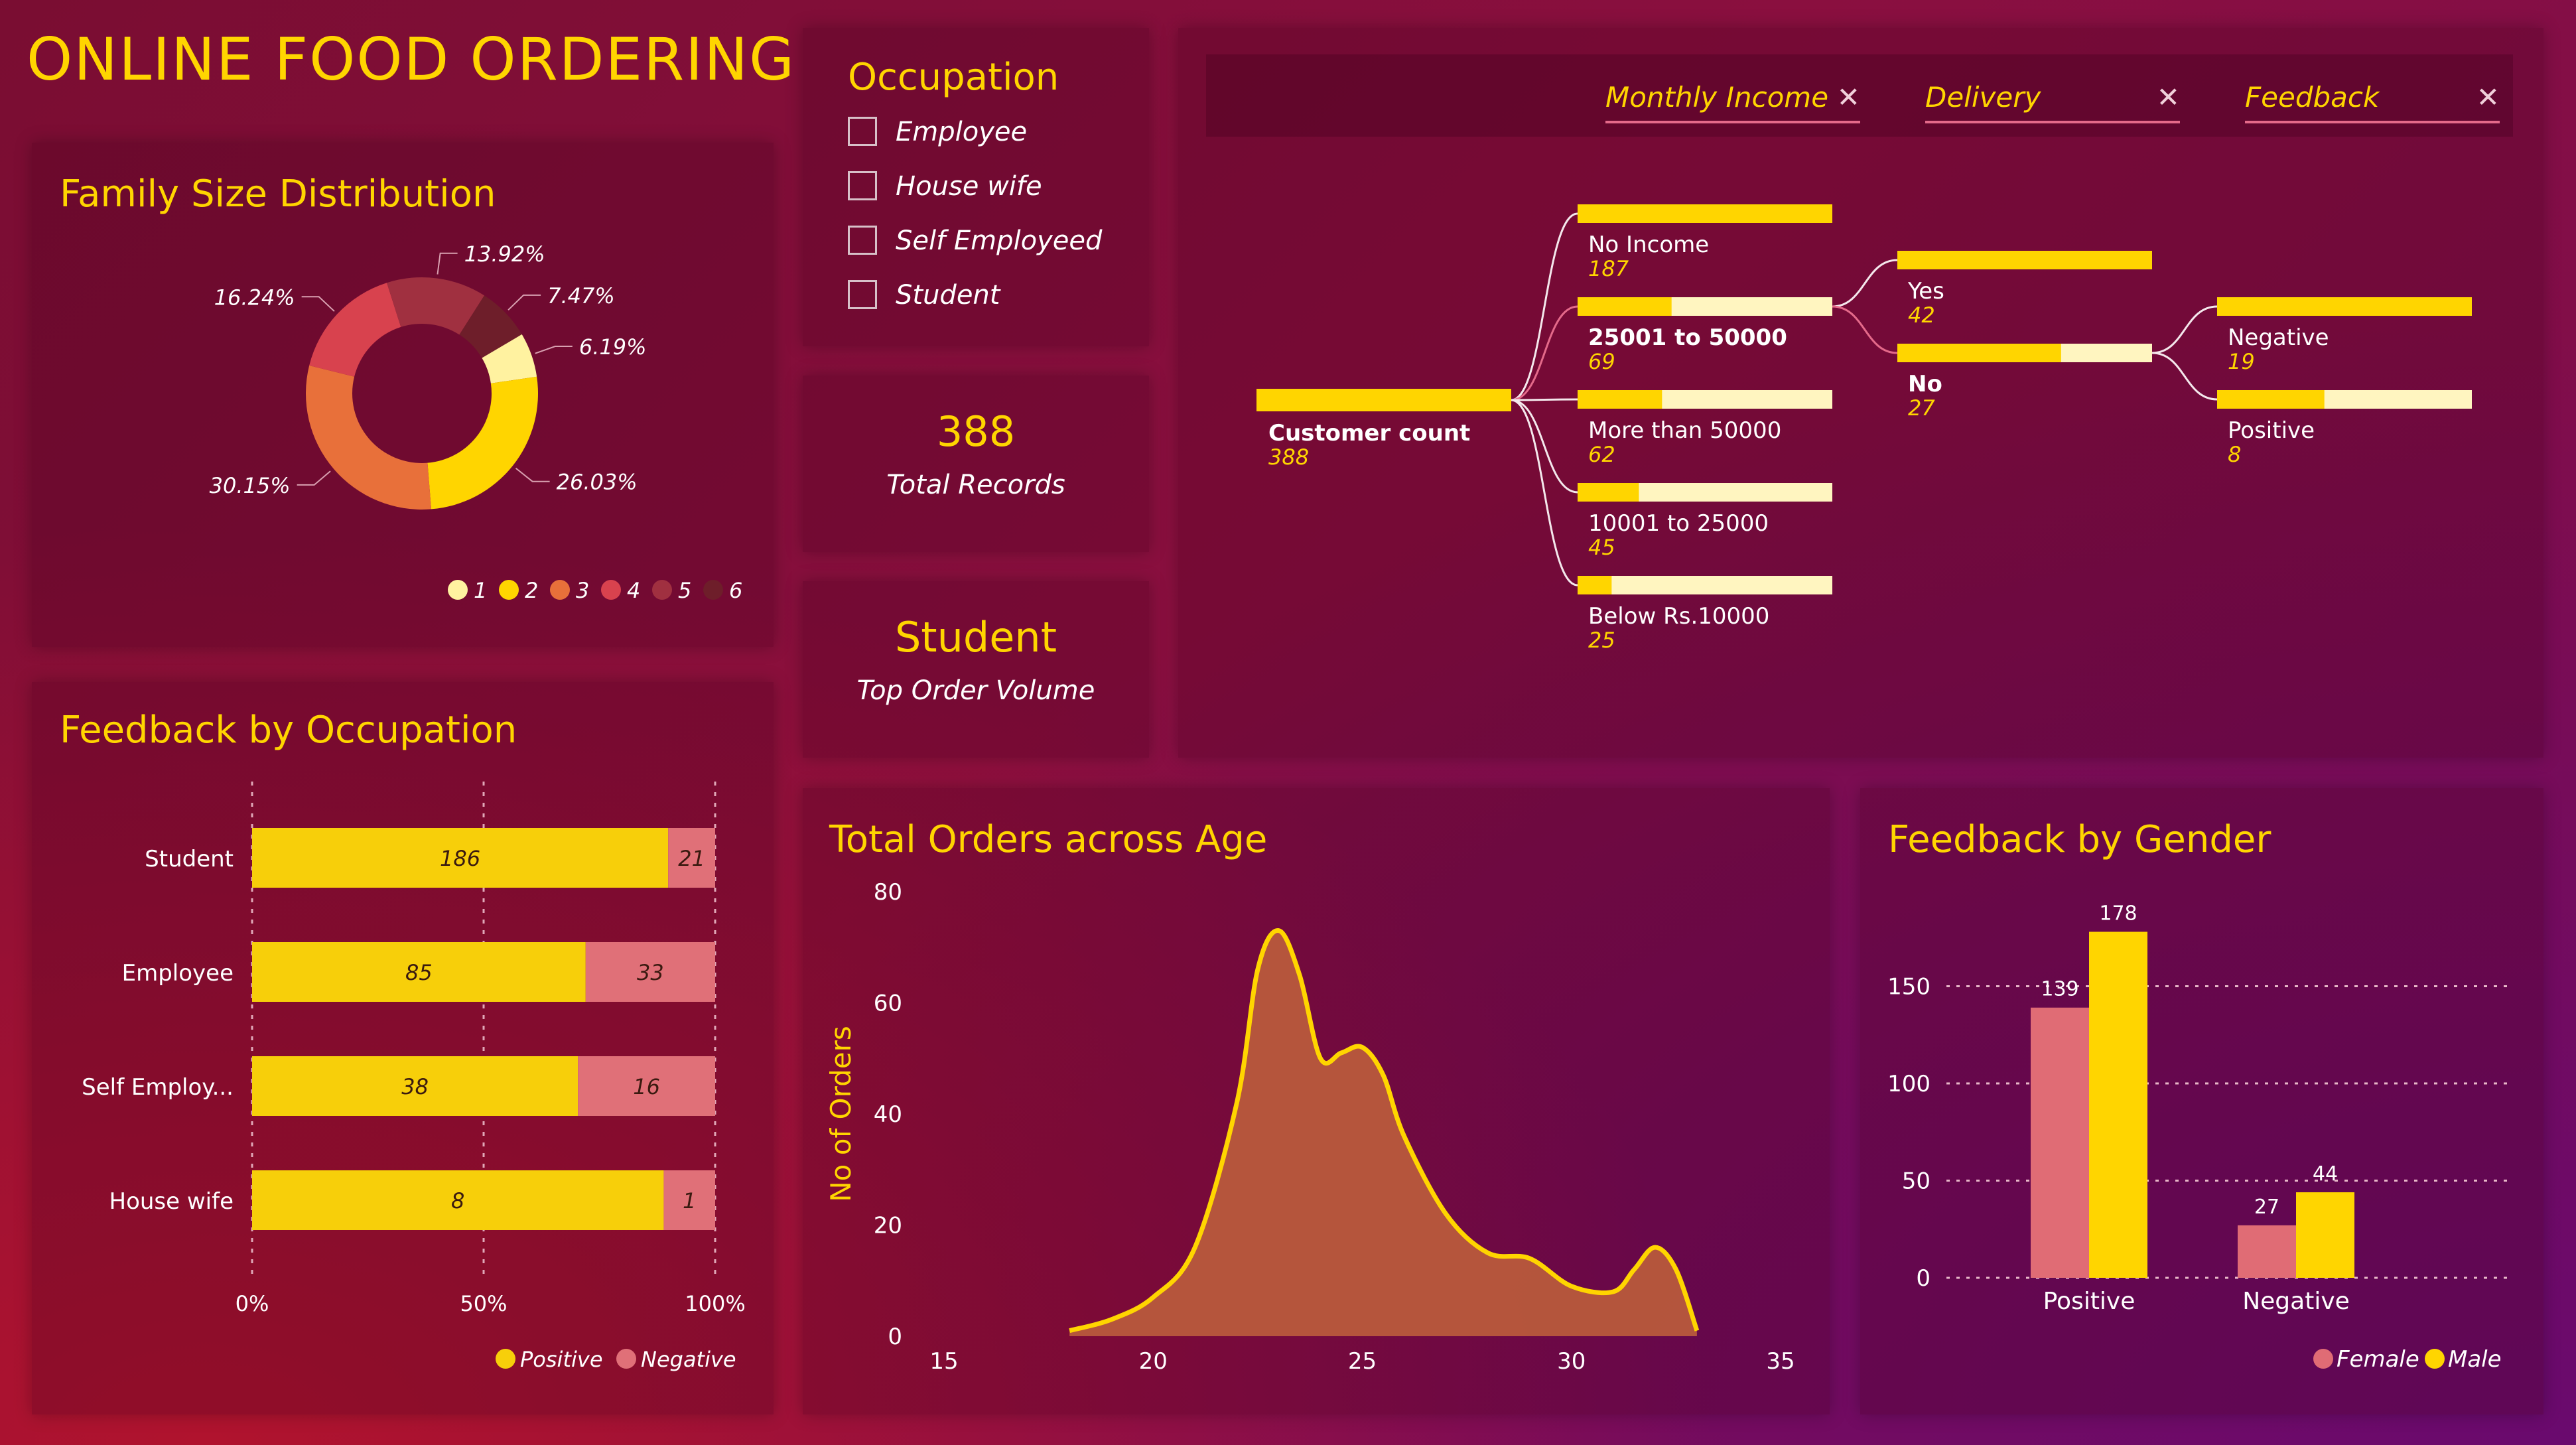 The image size is (2576, 1445). I want to click on tree-node-label: More than 50000, so click(1685, 431).